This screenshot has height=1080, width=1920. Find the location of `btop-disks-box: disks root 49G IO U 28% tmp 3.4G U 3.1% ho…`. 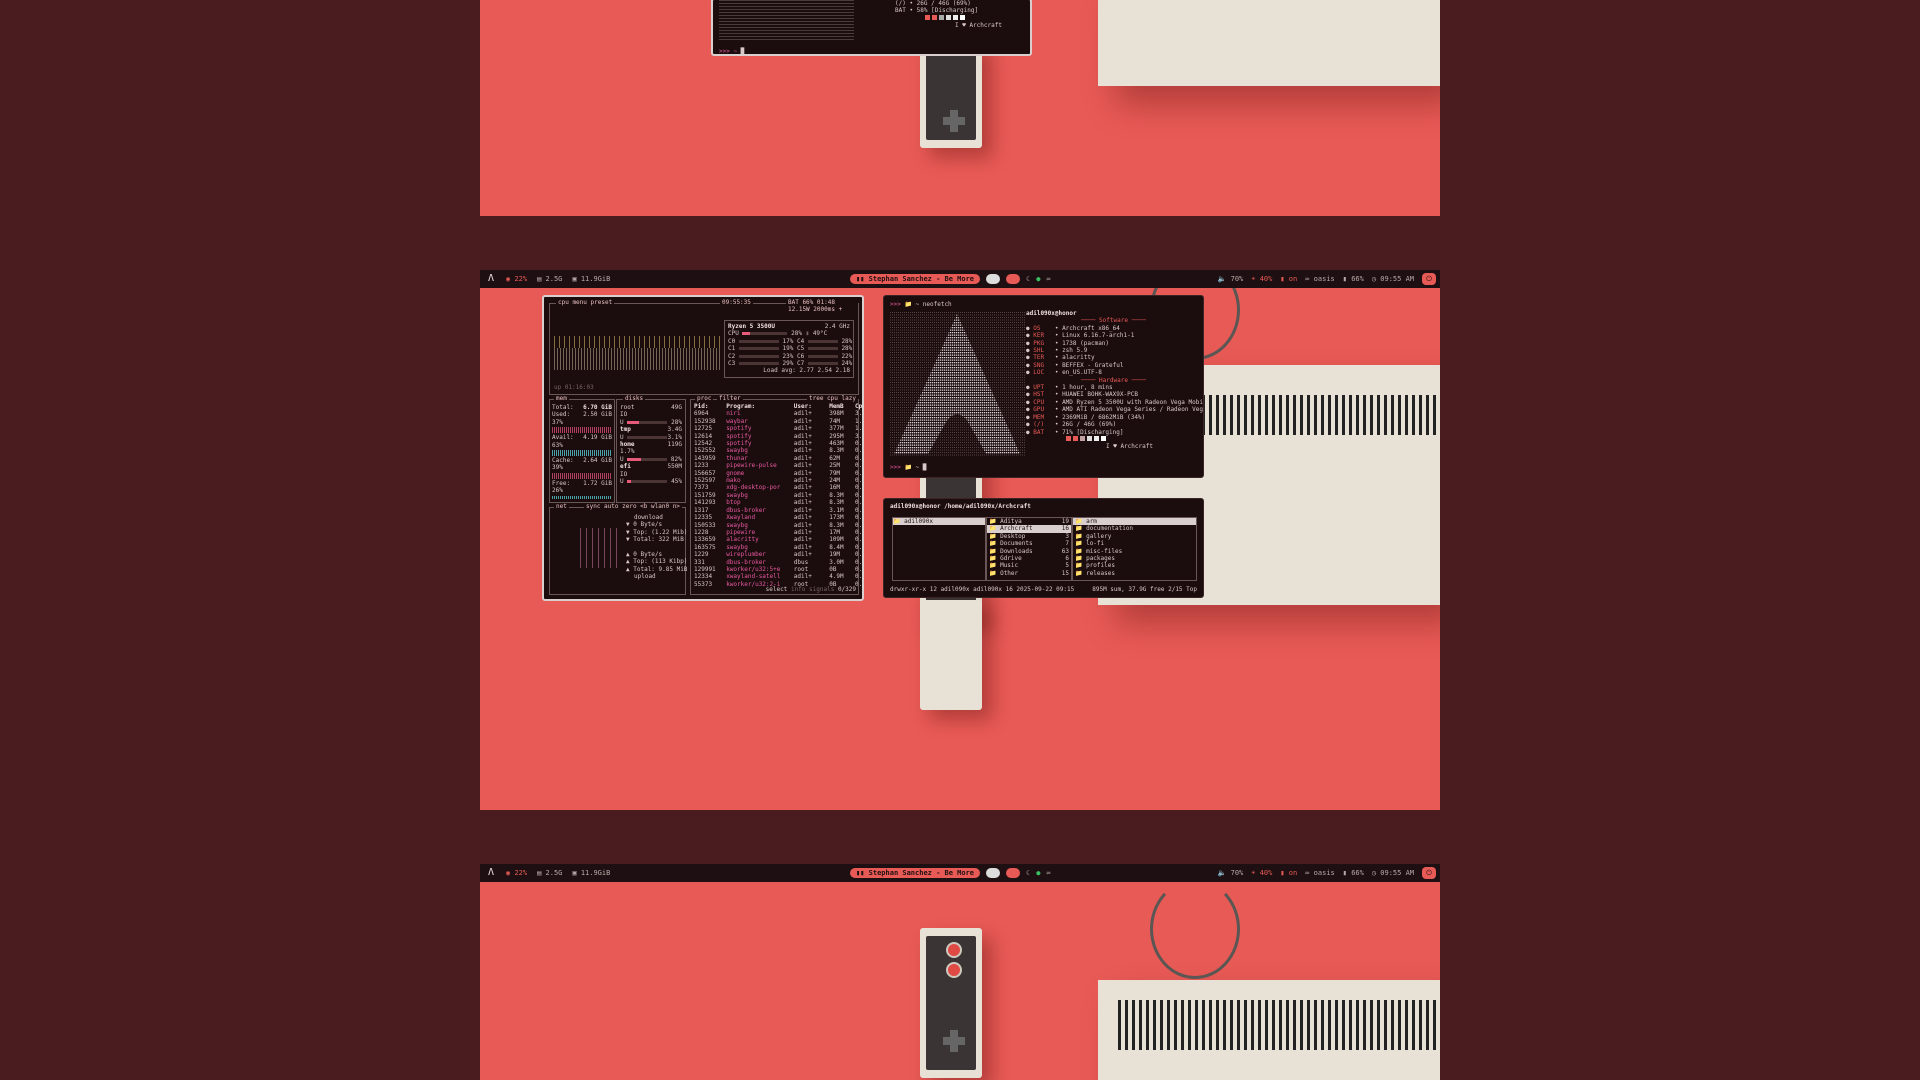

btop-disks-box: disks root 49G IO U 28% tmp 3.4G U 3.1% ho… is located at coordinates (651, 449).